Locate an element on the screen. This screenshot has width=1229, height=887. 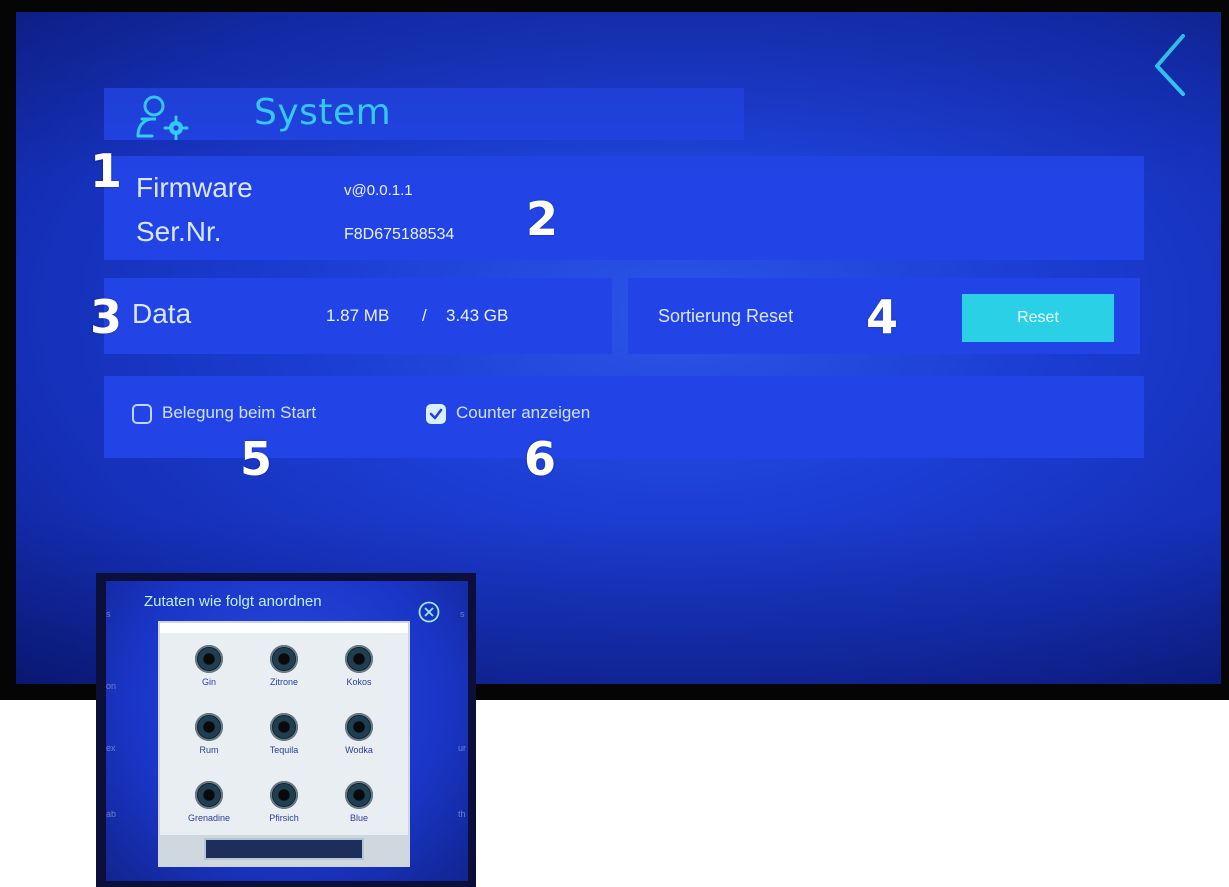
slot-label: Pfirsich is located at coordinates (284, 818).